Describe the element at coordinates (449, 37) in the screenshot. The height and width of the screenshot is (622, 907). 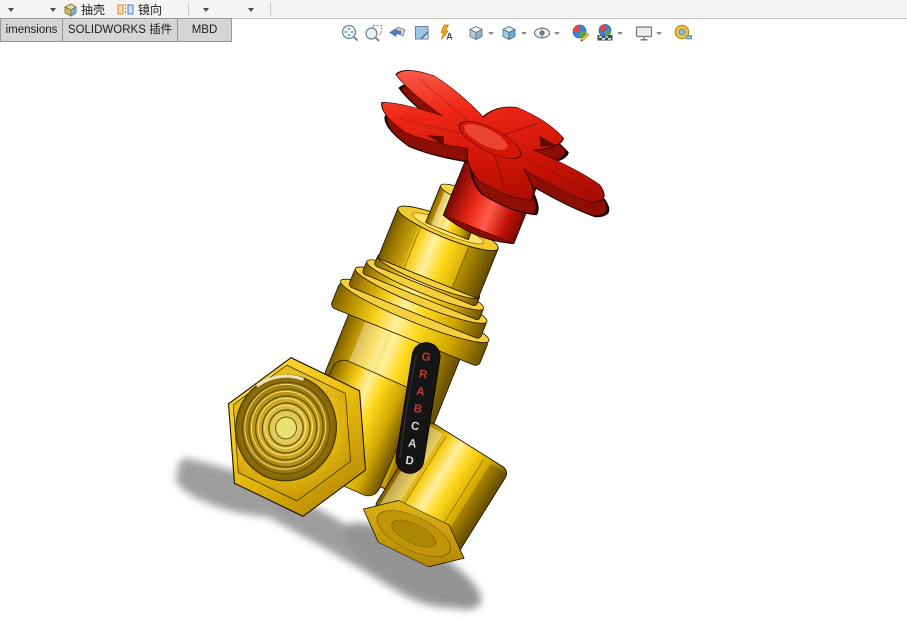
I see `svg-text: A` at that location.